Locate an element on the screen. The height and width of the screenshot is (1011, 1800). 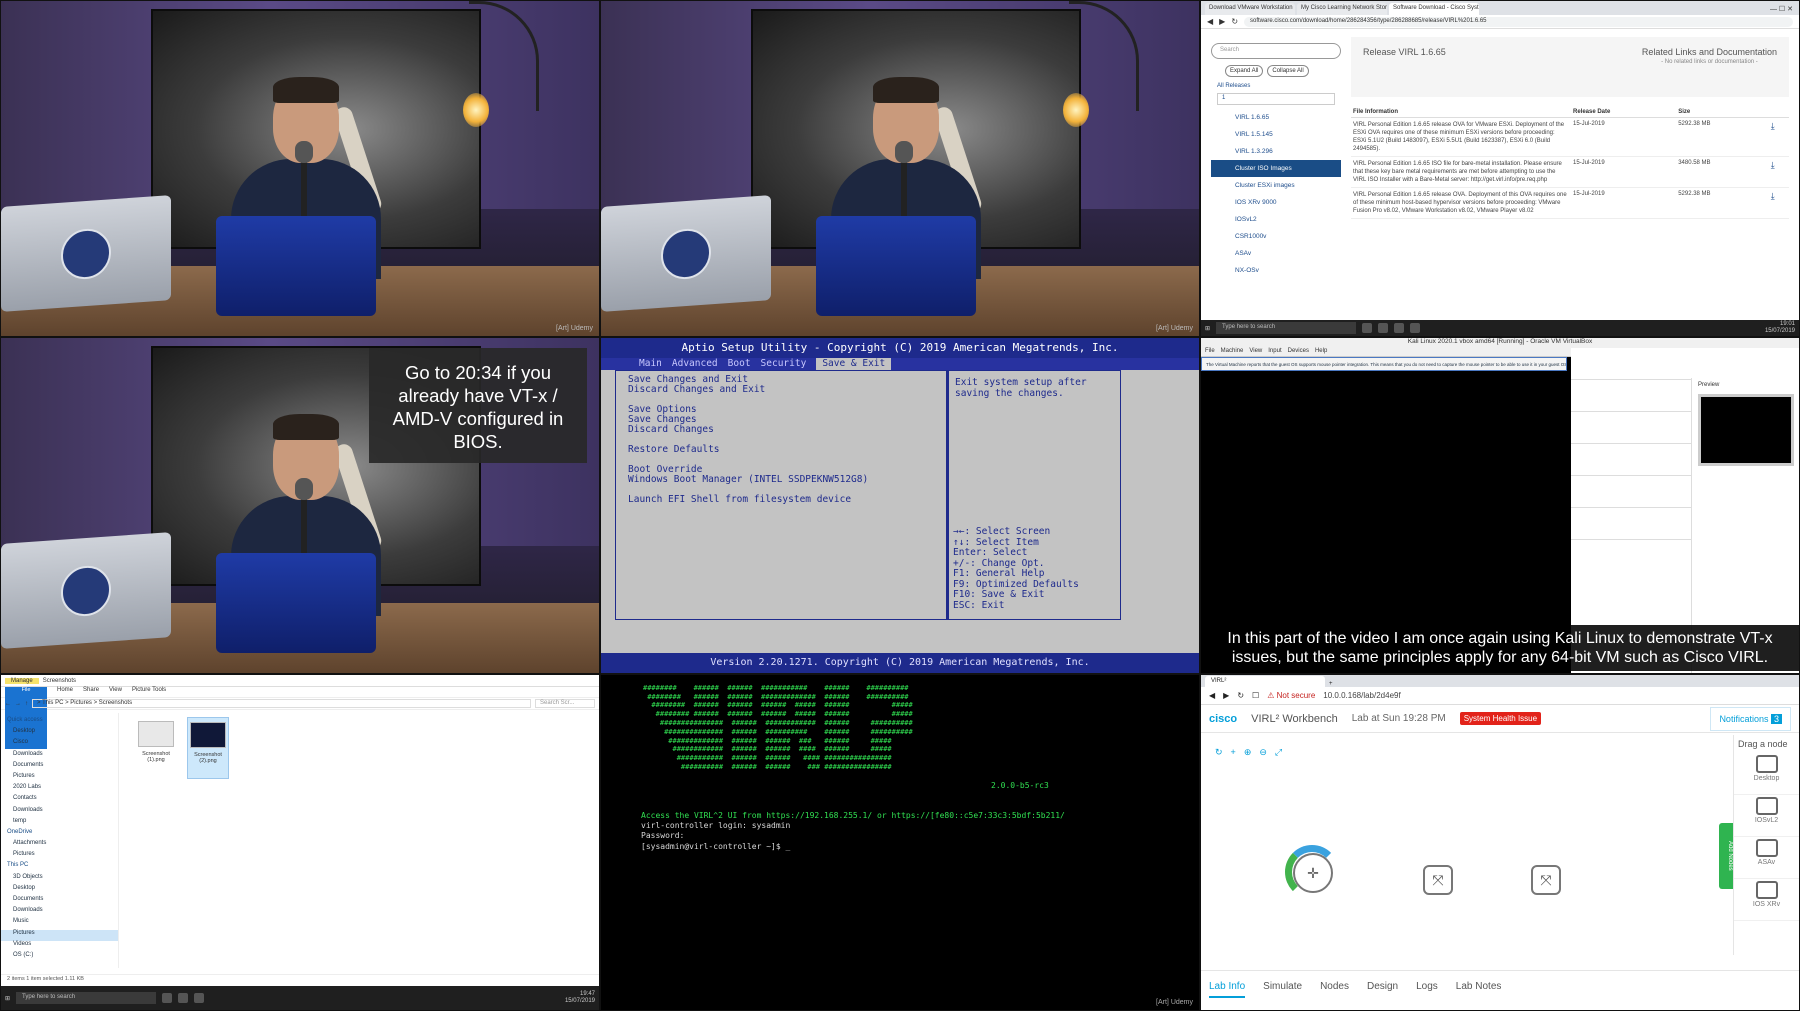
back-icon: ← is located at coordinates (8, 704).